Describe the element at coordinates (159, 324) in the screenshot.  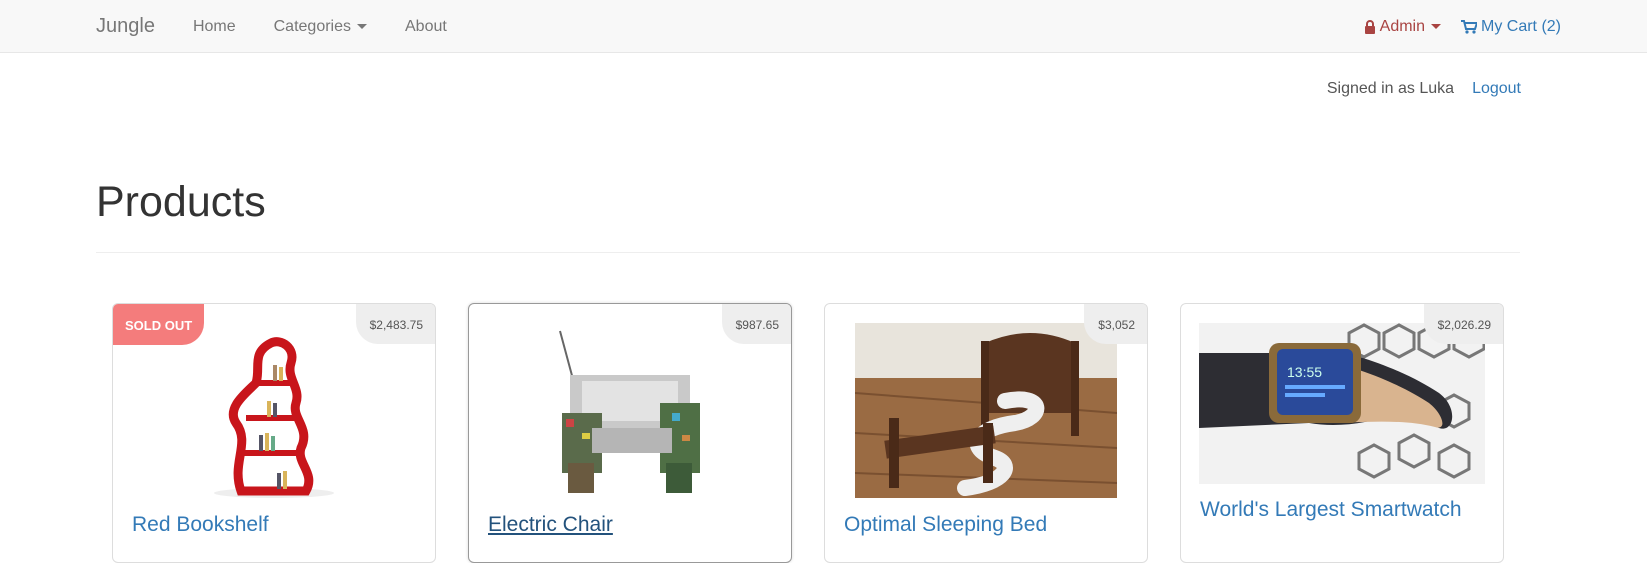
I see `sold-out-badge: SOLD OUT` at that location.